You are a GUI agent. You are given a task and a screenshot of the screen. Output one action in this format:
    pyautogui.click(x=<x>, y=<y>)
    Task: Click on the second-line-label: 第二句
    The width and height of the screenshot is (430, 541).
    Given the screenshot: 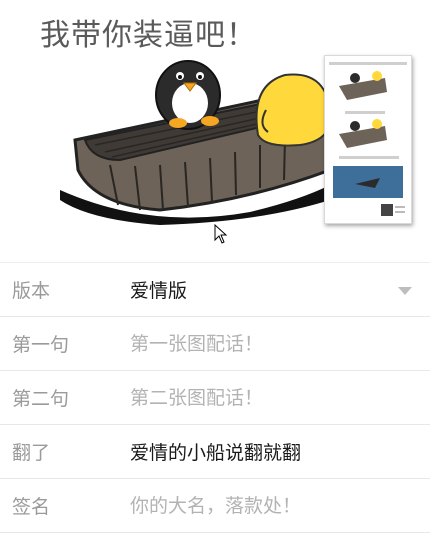 What is the action you would take?
    pyautogui.click(x=41, y=399)
    